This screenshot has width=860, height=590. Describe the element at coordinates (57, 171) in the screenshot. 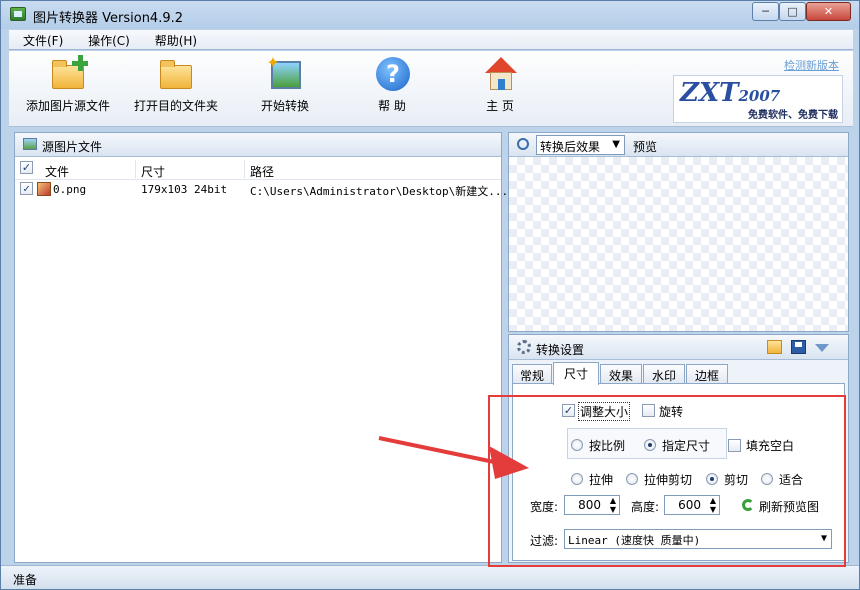

I see `column-file: 文件` at that location.